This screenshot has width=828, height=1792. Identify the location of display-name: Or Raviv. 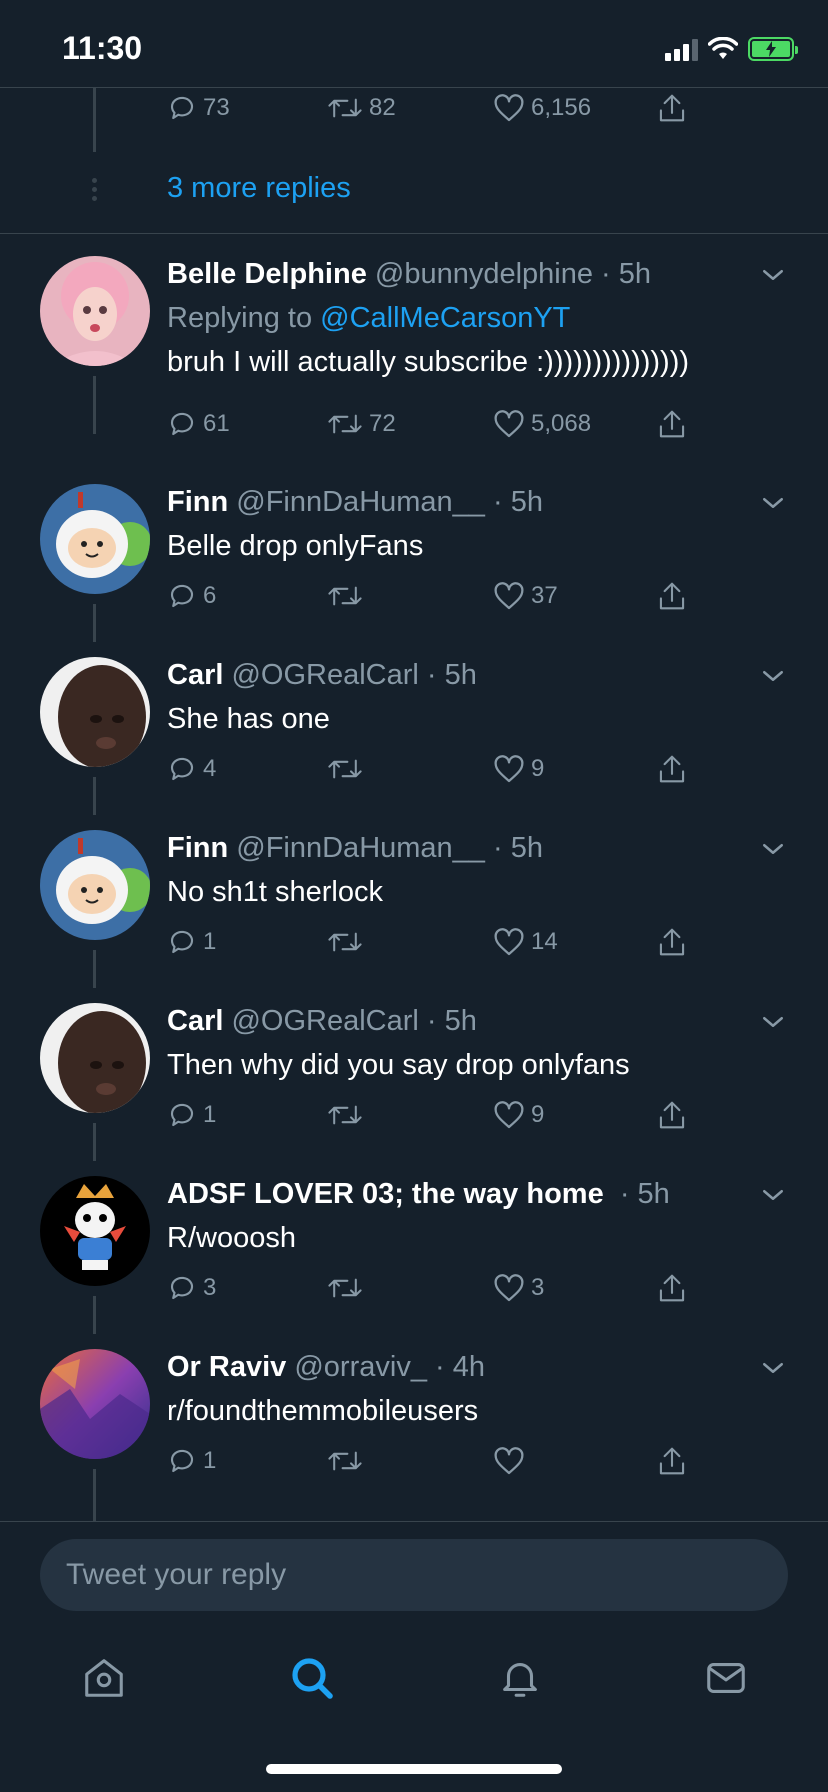
(226, 1367).